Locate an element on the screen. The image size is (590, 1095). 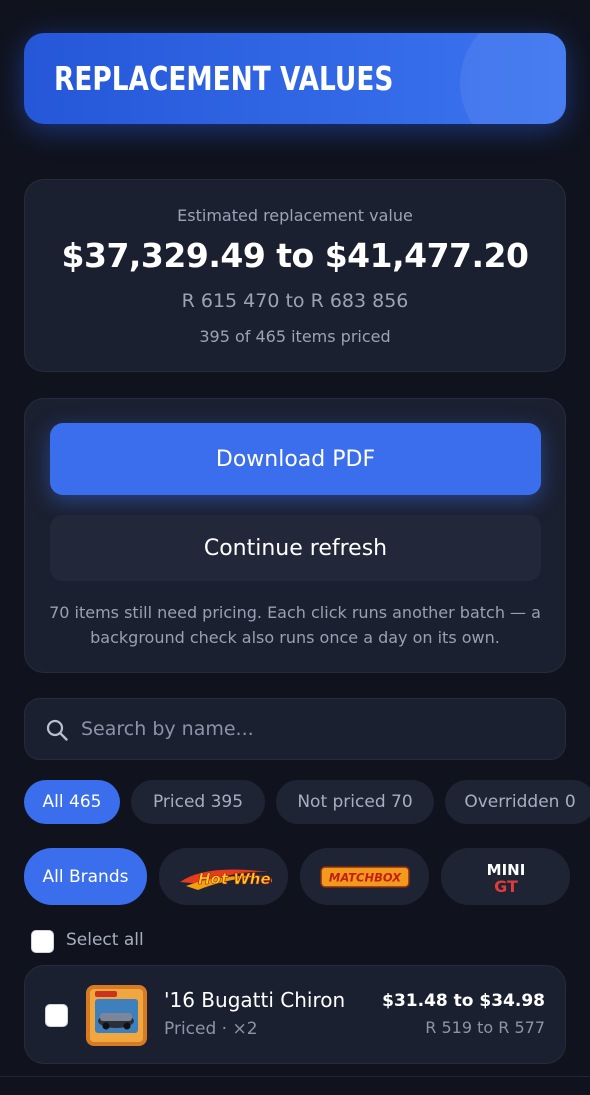
continue-refresh-button: Continue refresh is located at coordinates (295, 548).